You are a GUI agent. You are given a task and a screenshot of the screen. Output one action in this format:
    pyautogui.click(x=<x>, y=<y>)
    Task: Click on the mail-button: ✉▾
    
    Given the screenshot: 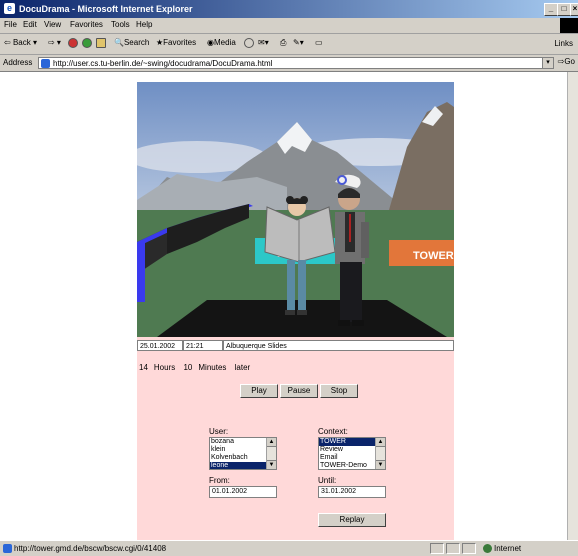 What is the action you would take?
    pyautogui.click(x=263, y=42)
    